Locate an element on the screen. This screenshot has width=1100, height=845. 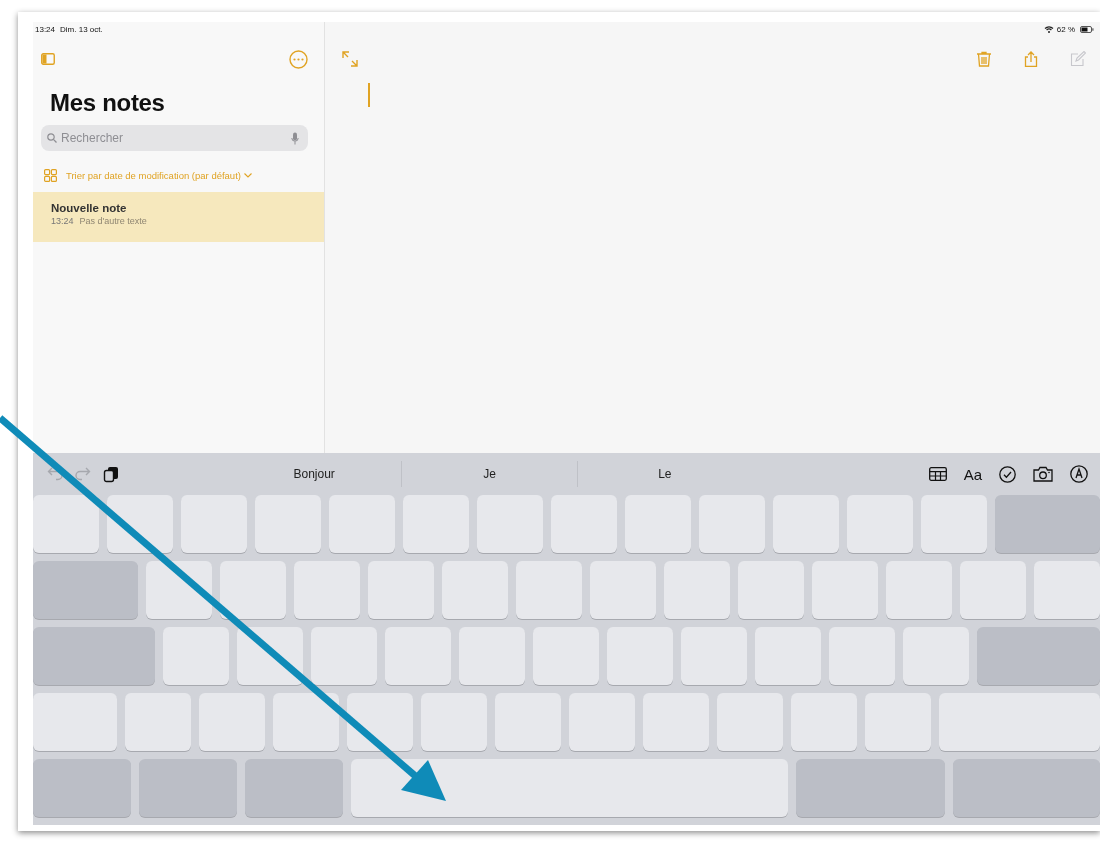
text-format-button: Aa is located at coordinates (972, 474).